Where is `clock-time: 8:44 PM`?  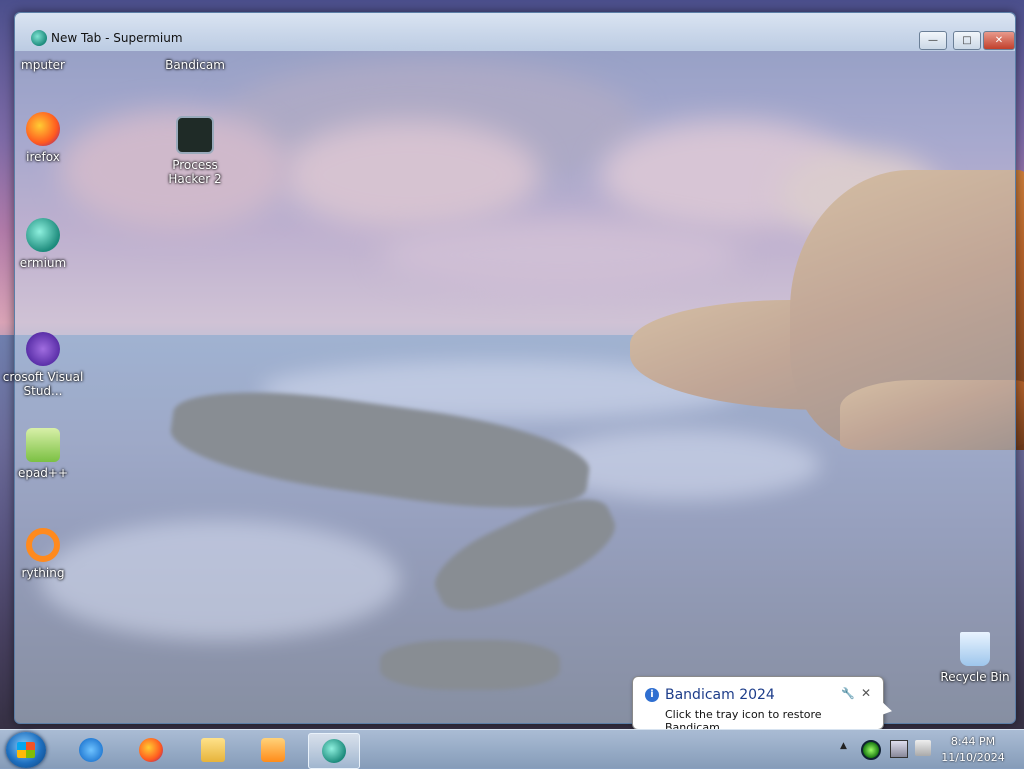
clock-time: 8:44 PM is located at coordinates (973, 741).